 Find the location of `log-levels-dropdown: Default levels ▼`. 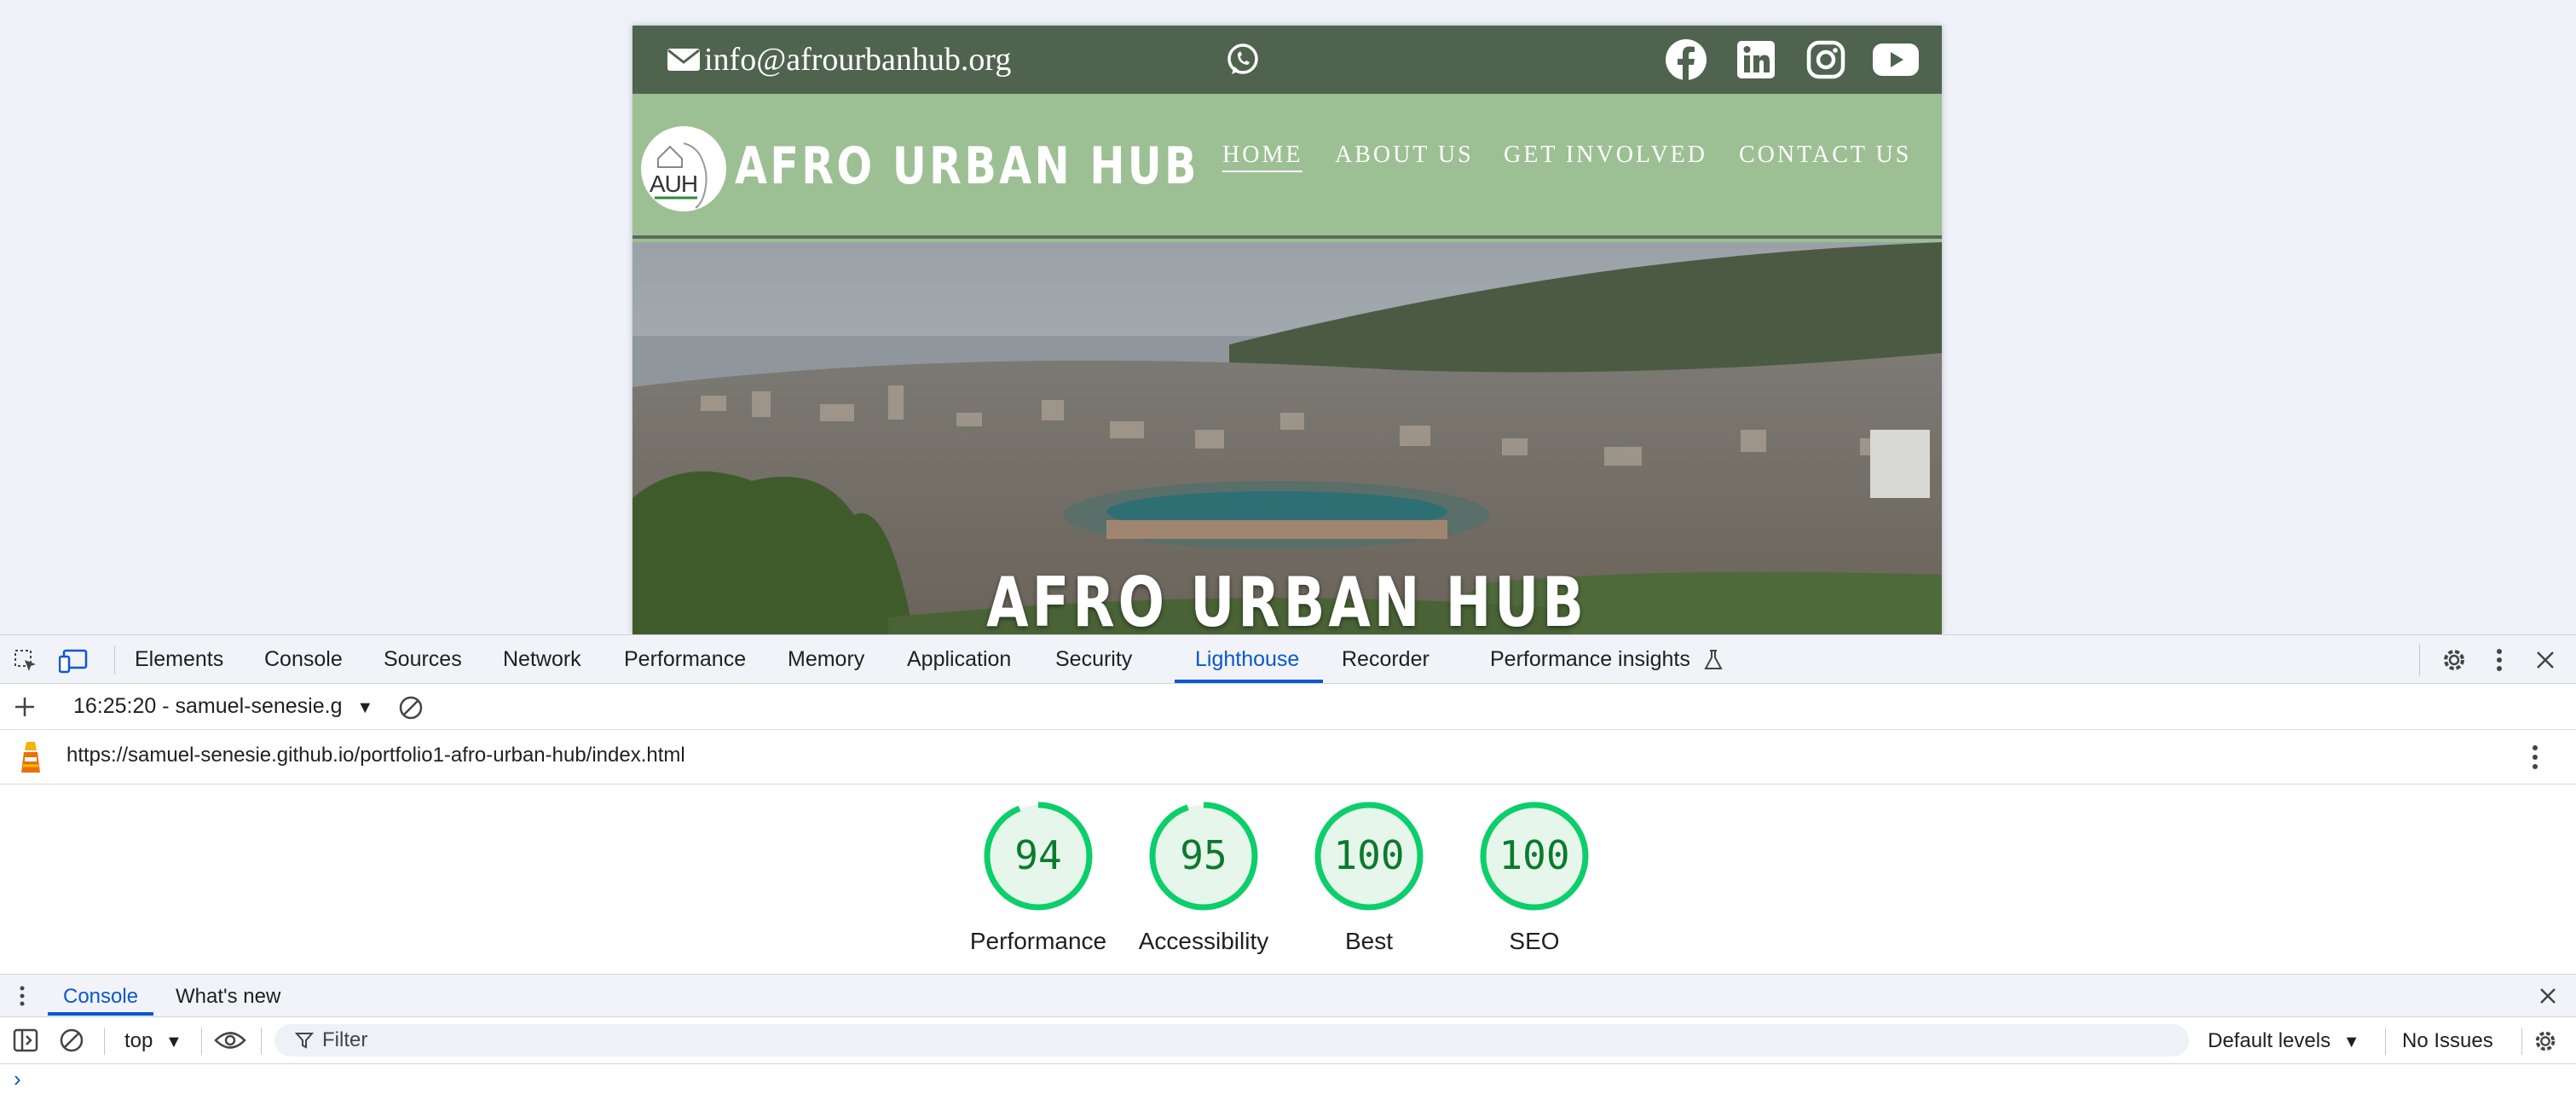

log-levels-dropdown: Default levels ▼ is located at coordinates (2284, 1041).